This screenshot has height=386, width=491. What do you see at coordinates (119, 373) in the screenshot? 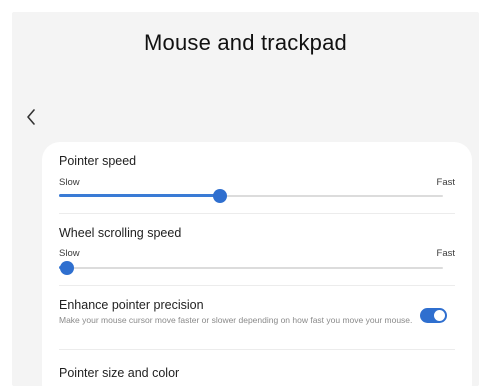
I see `pointer-size-and-color-label: Pointer size and color` at bounding box center [119, 373].